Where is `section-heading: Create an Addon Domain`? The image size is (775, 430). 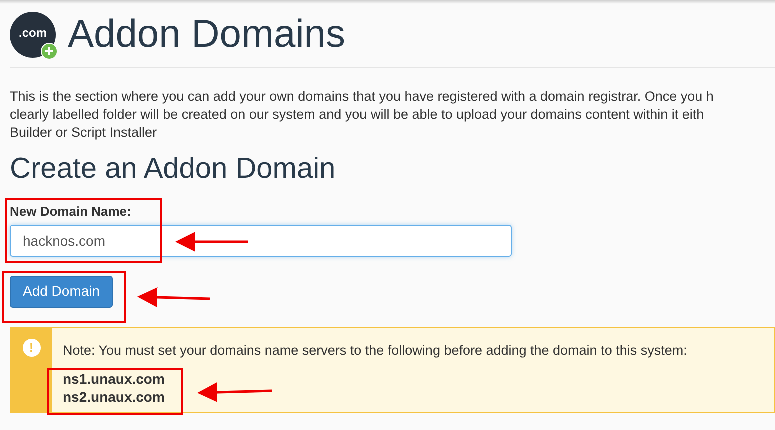
section-heading: Create an Addon Domain is located at coordinates (173, 169).